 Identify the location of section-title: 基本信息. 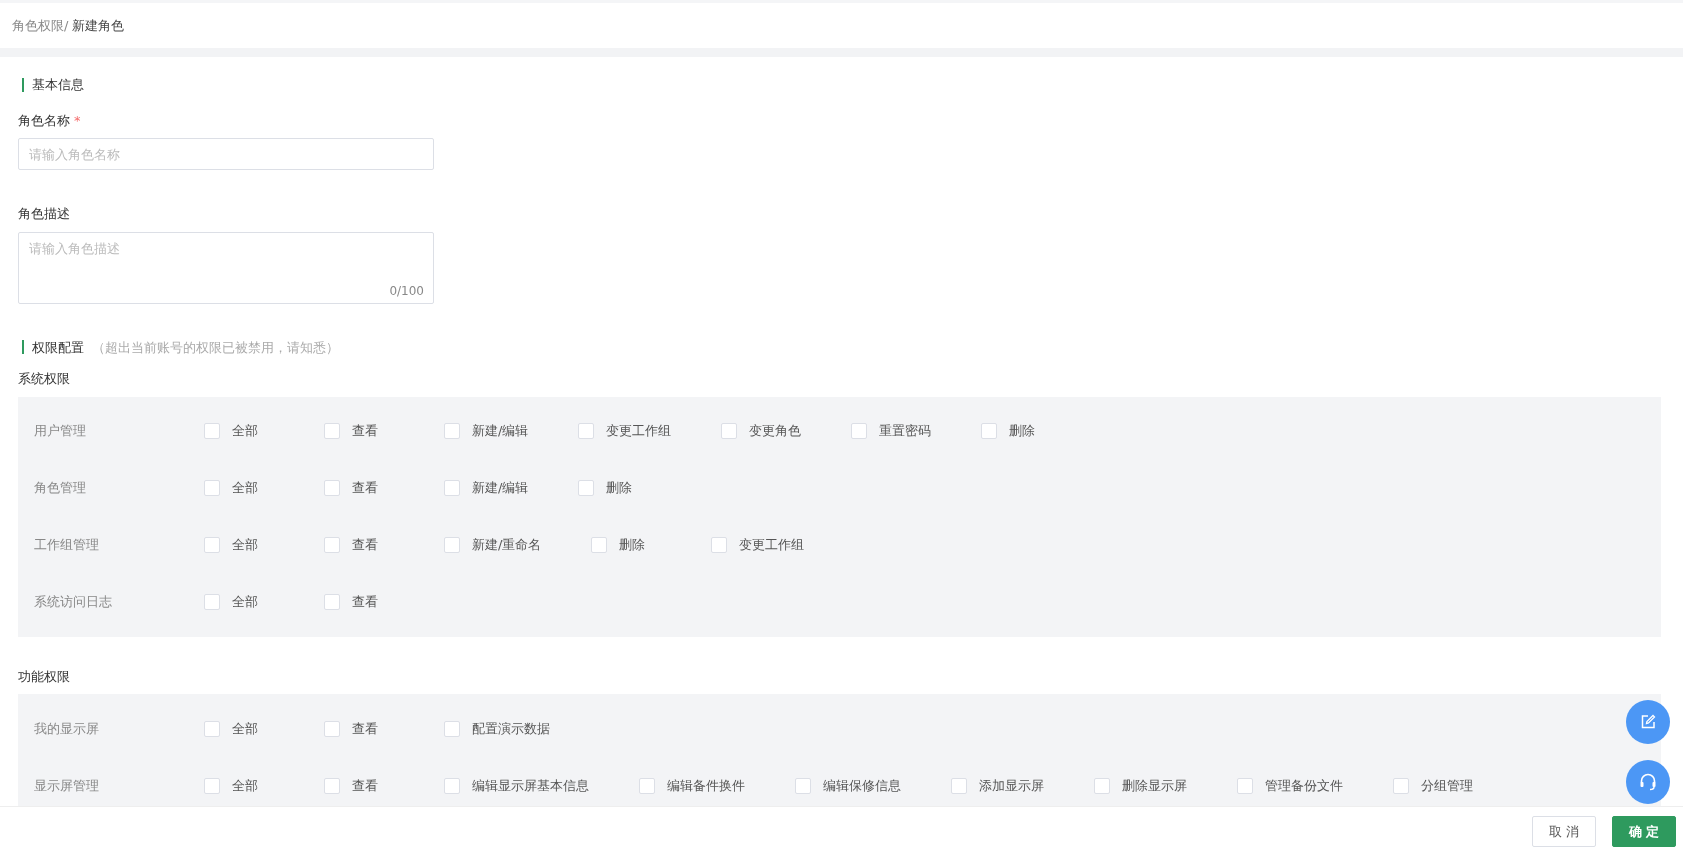
(58, 85).